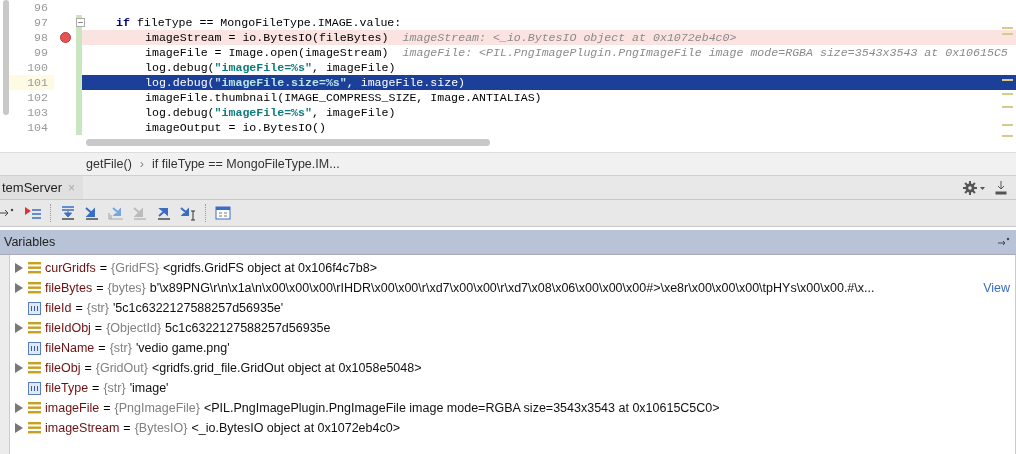  Describe the element at coordinates (41, 22) in the screenshot. I see `line-number: 97` at that location.